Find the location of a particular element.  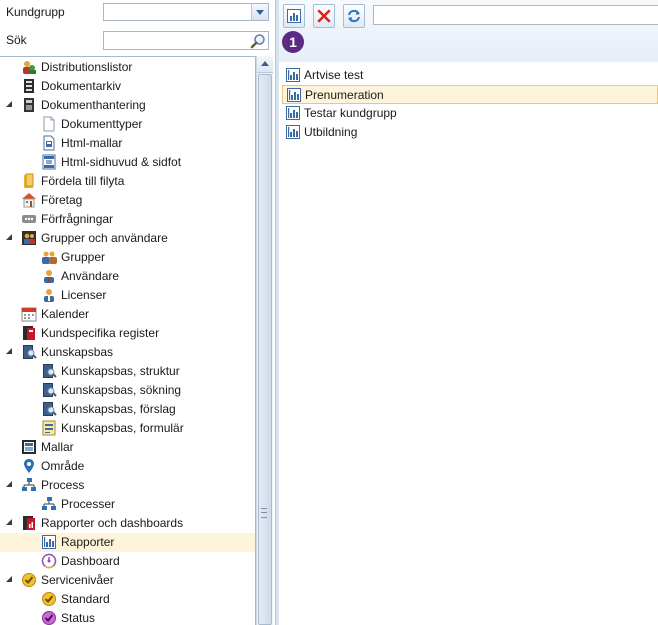

document-archive-icon is located at coordinates (29, 86).